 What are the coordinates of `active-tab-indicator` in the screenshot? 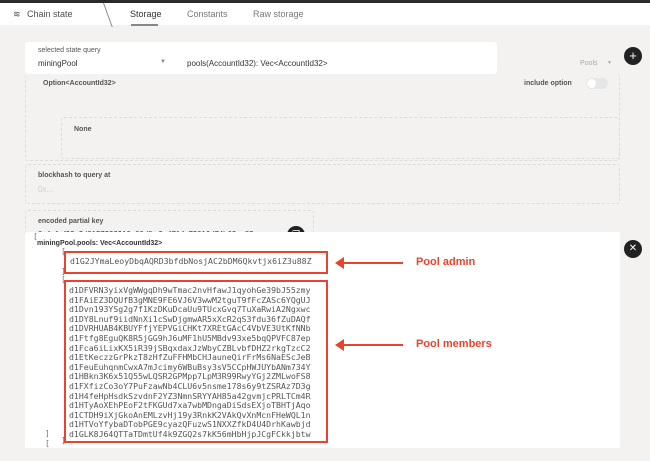 It's located at (144, 25).